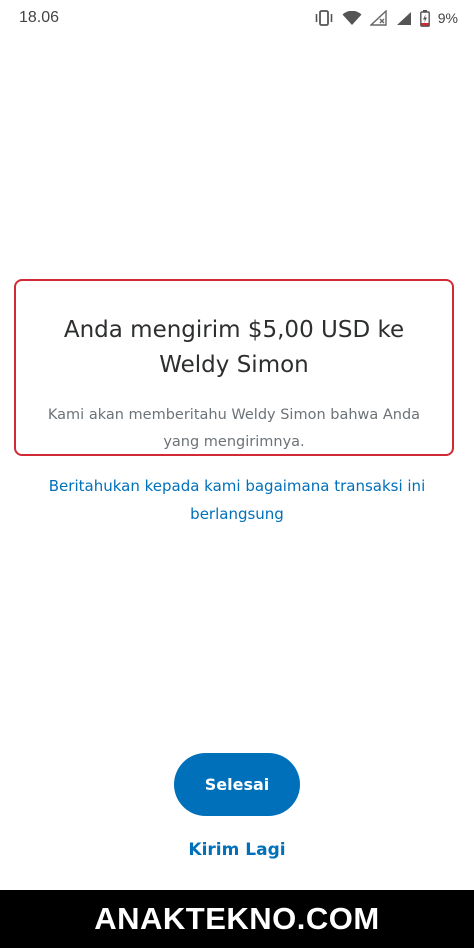 Image resolution: width=474 pixels, height=948 pixels. I want to click on wifi-icon, so click(352, 18).